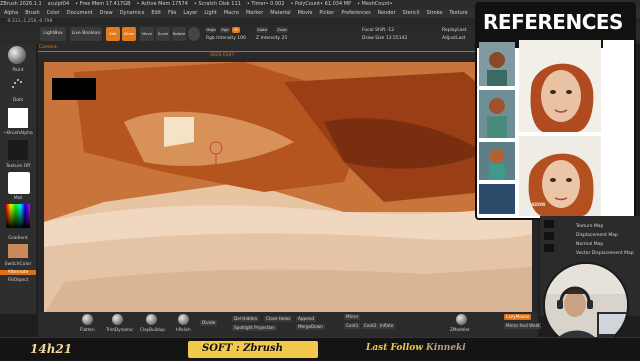 Image resolution: width=640 pixels, height=361 pixels. Describe the element at coordinates (253, 349) in the screenshot. I see `software-badge: SOFT : Zbrush` at that location.